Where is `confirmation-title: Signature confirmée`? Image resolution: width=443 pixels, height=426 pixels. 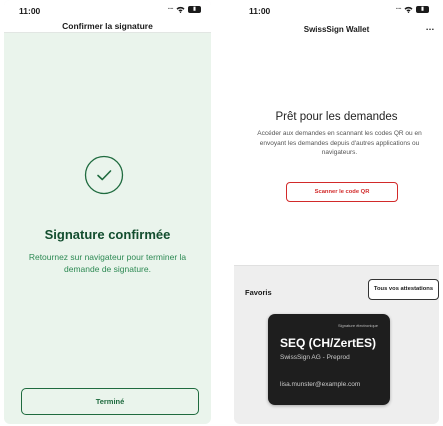
confirmation-title: Signature confirmée is located at coordinates (107, 234).